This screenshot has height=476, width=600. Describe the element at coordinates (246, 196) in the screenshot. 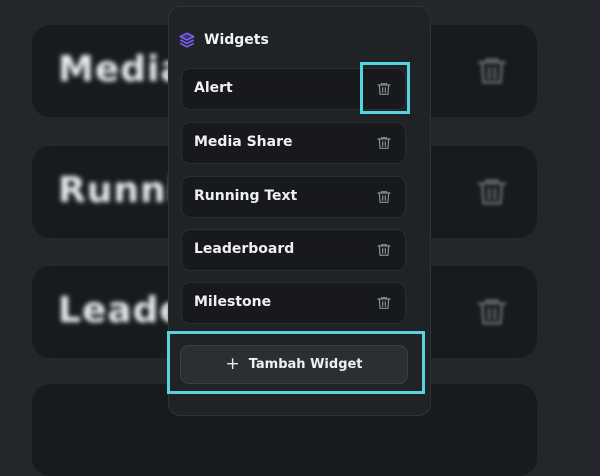

I see `widget-label: Running Text` at that location.